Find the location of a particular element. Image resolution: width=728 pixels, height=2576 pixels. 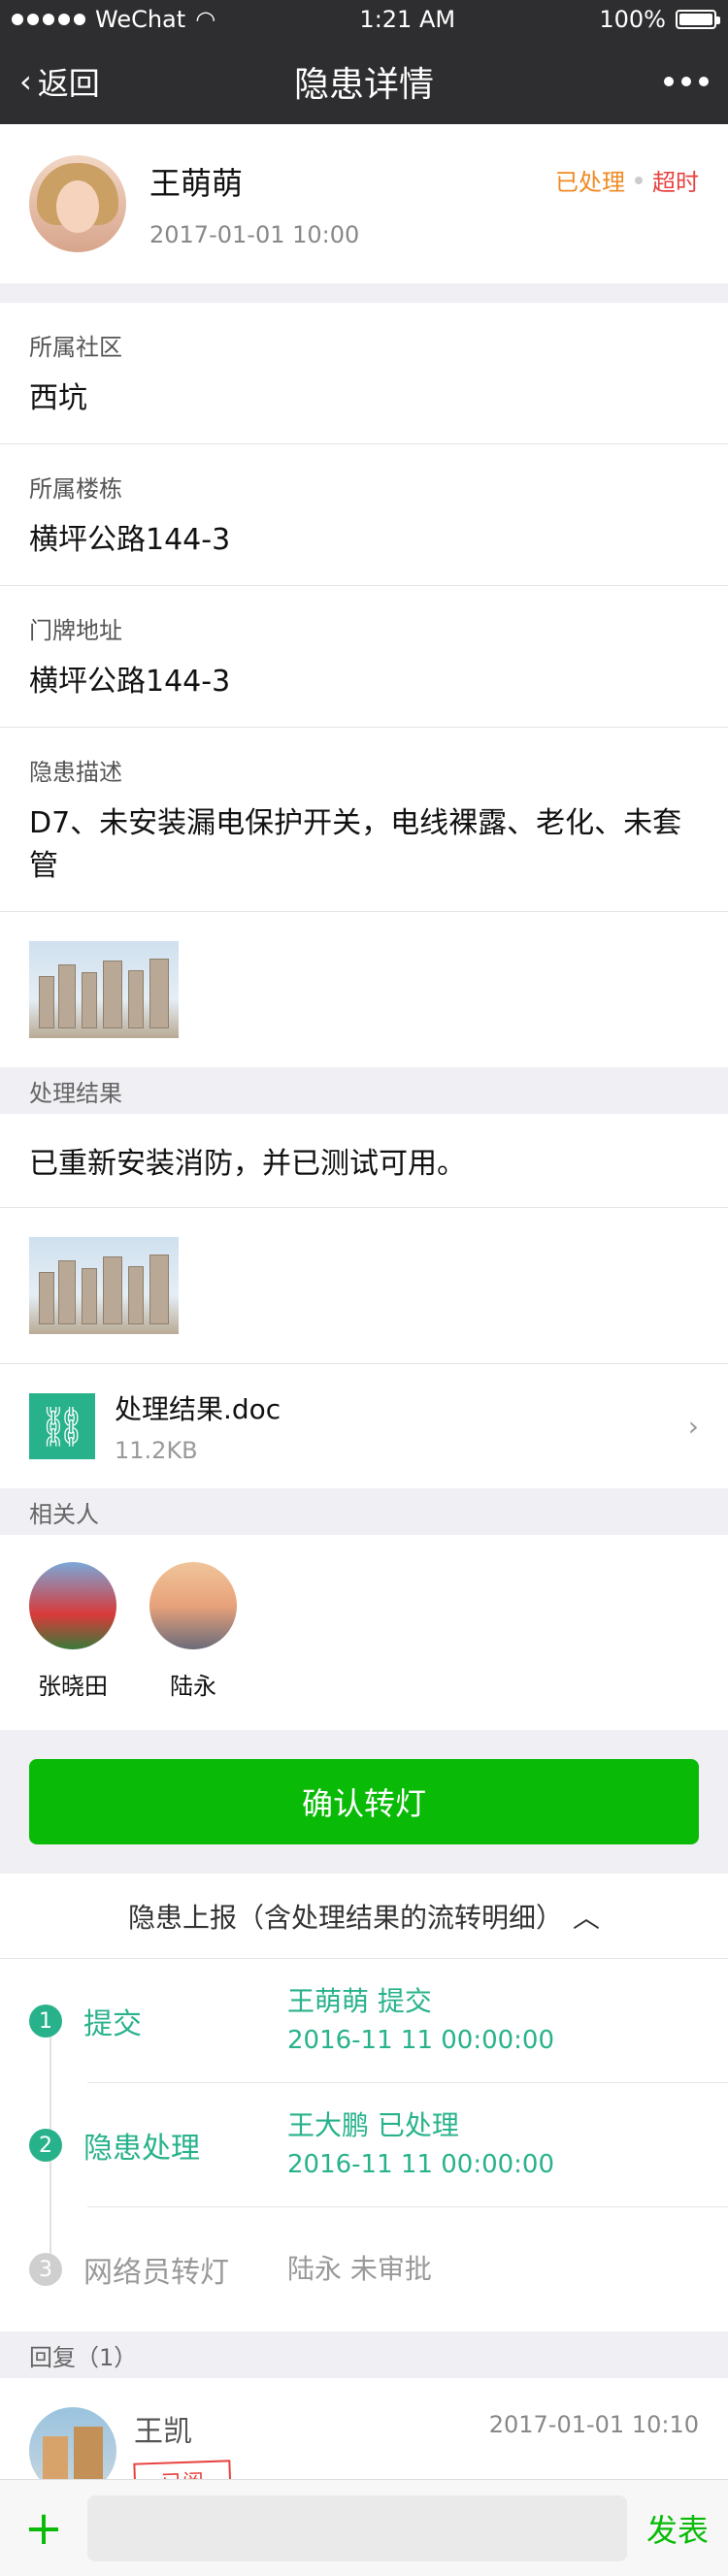

person-item: 张晓田 is located at coordinates (72, 1631).